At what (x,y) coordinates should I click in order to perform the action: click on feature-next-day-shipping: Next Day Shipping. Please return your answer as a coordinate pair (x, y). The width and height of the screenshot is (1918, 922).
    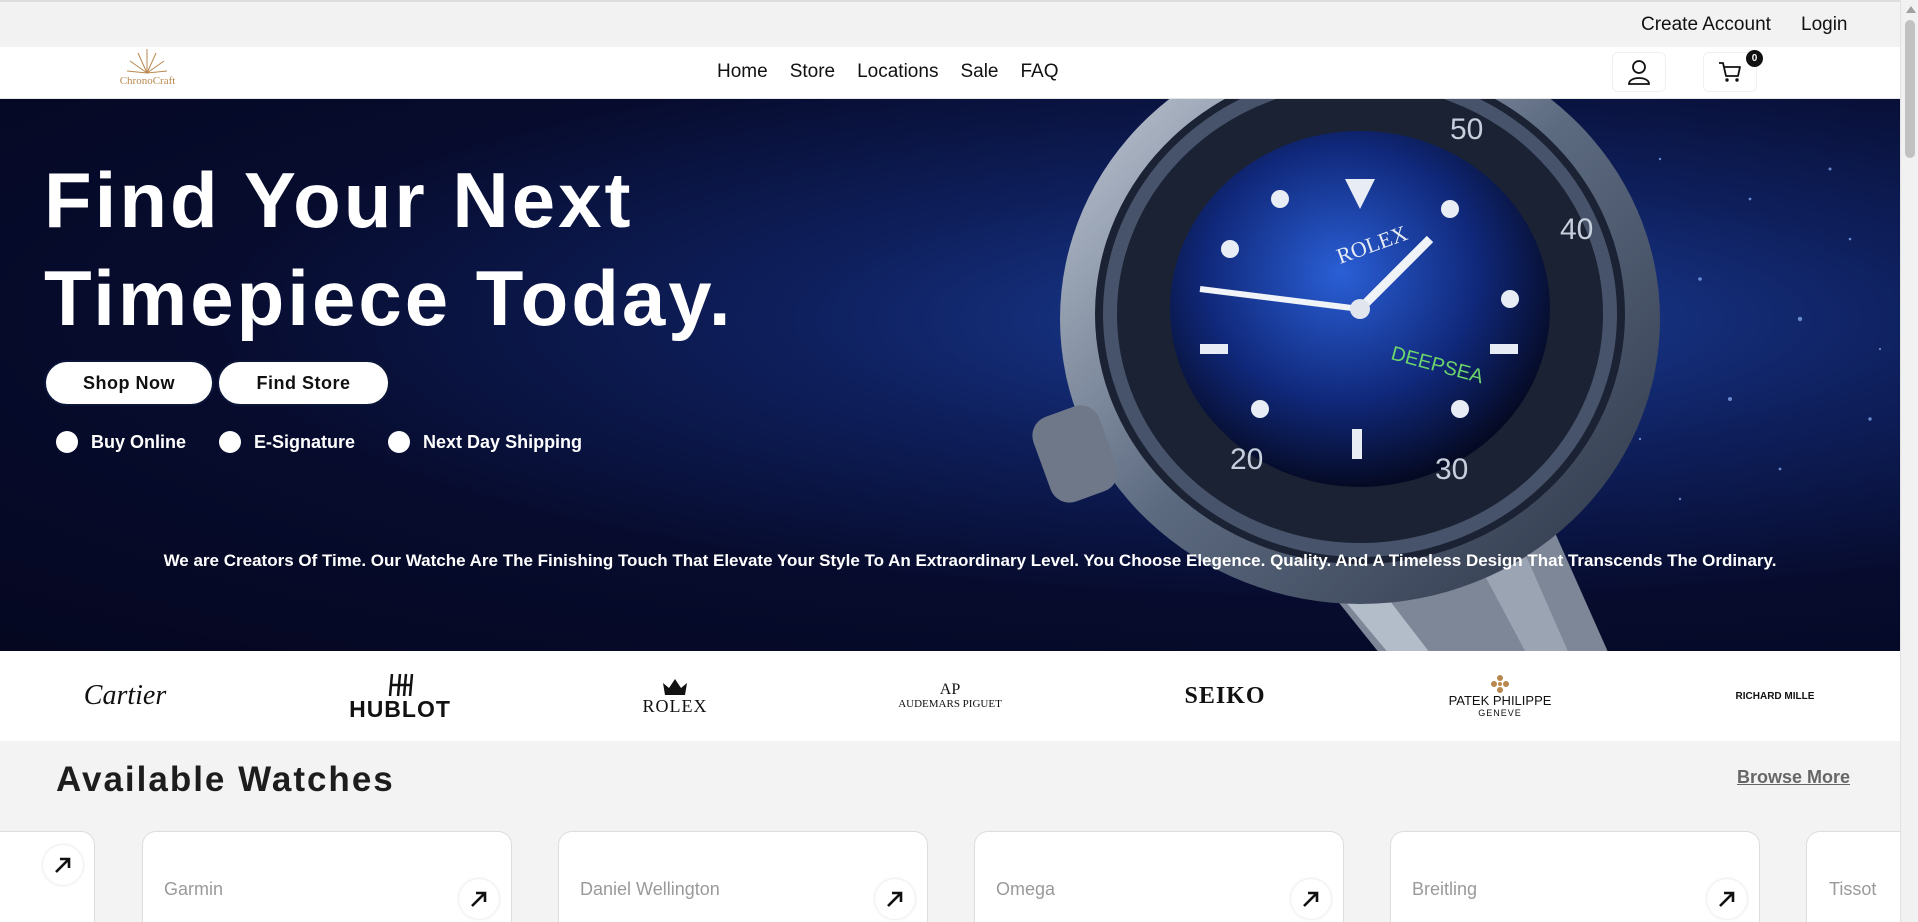
    Looking at the image, I should click on (485, 442).